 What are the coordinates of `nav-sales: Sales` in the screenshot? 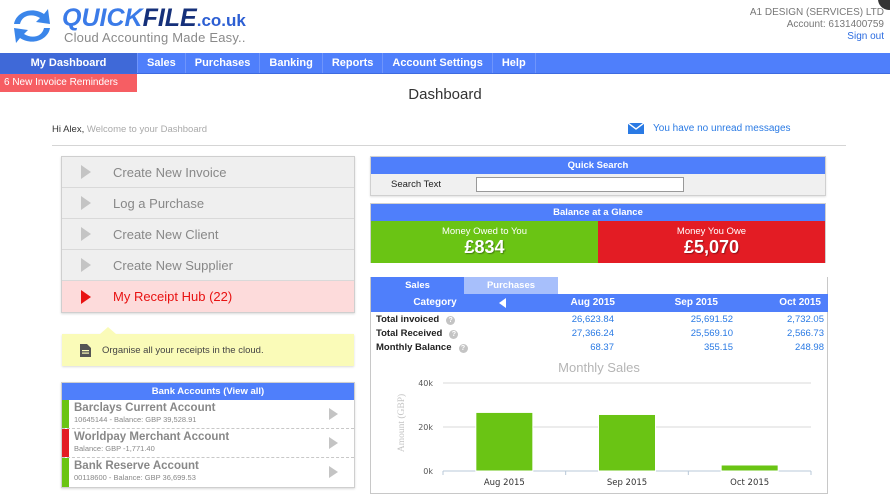 It's located at (162, 63).